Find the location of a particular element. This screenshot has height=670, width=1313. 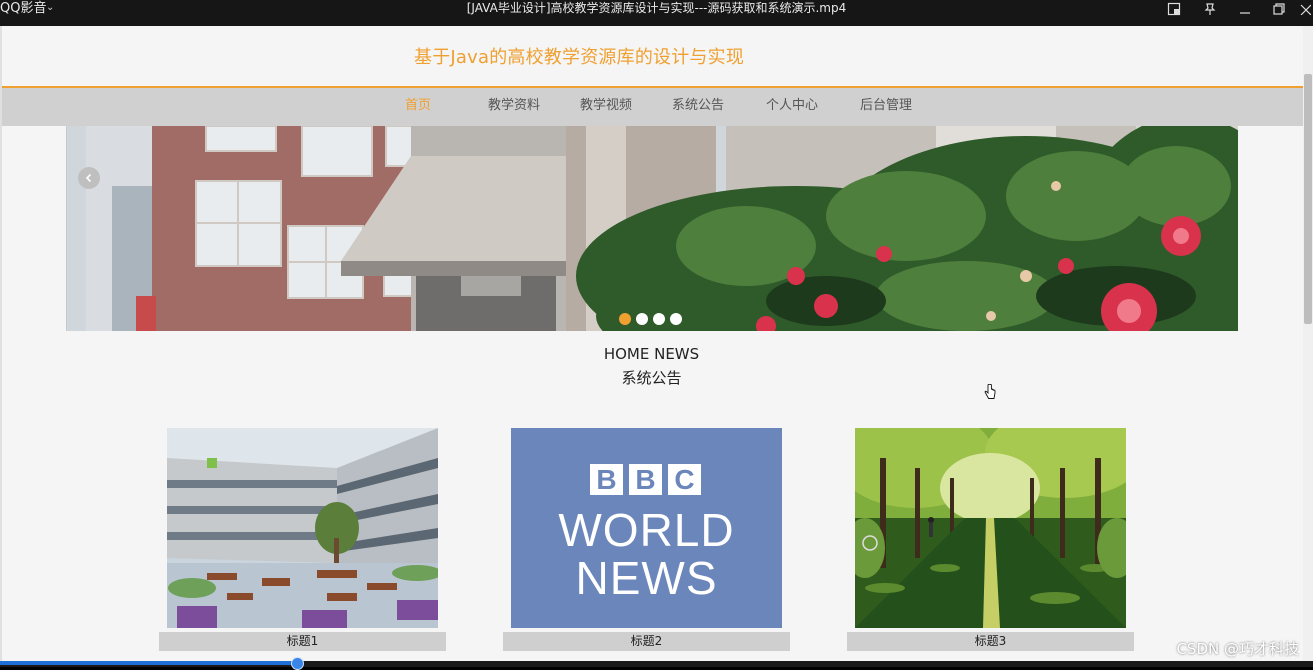

minimize-icon is located at coordinates (1245, 9).